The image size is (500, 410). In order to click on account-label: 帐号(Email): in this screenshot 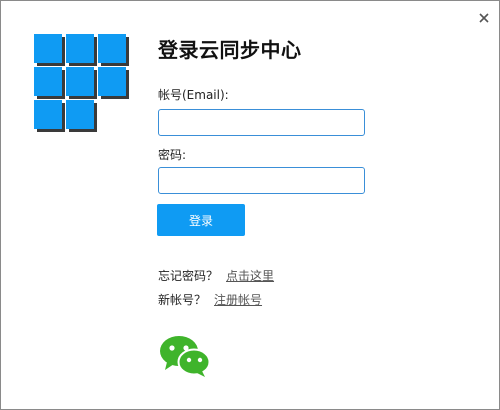, I will do `click(193, 95)`.